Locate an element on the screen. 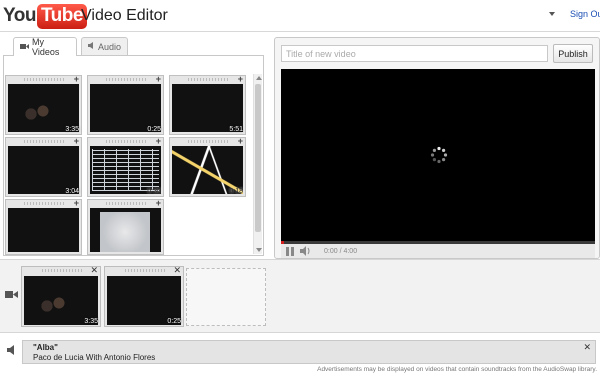  tab-my-videos: My Videos is located at coordinates (45, 47).